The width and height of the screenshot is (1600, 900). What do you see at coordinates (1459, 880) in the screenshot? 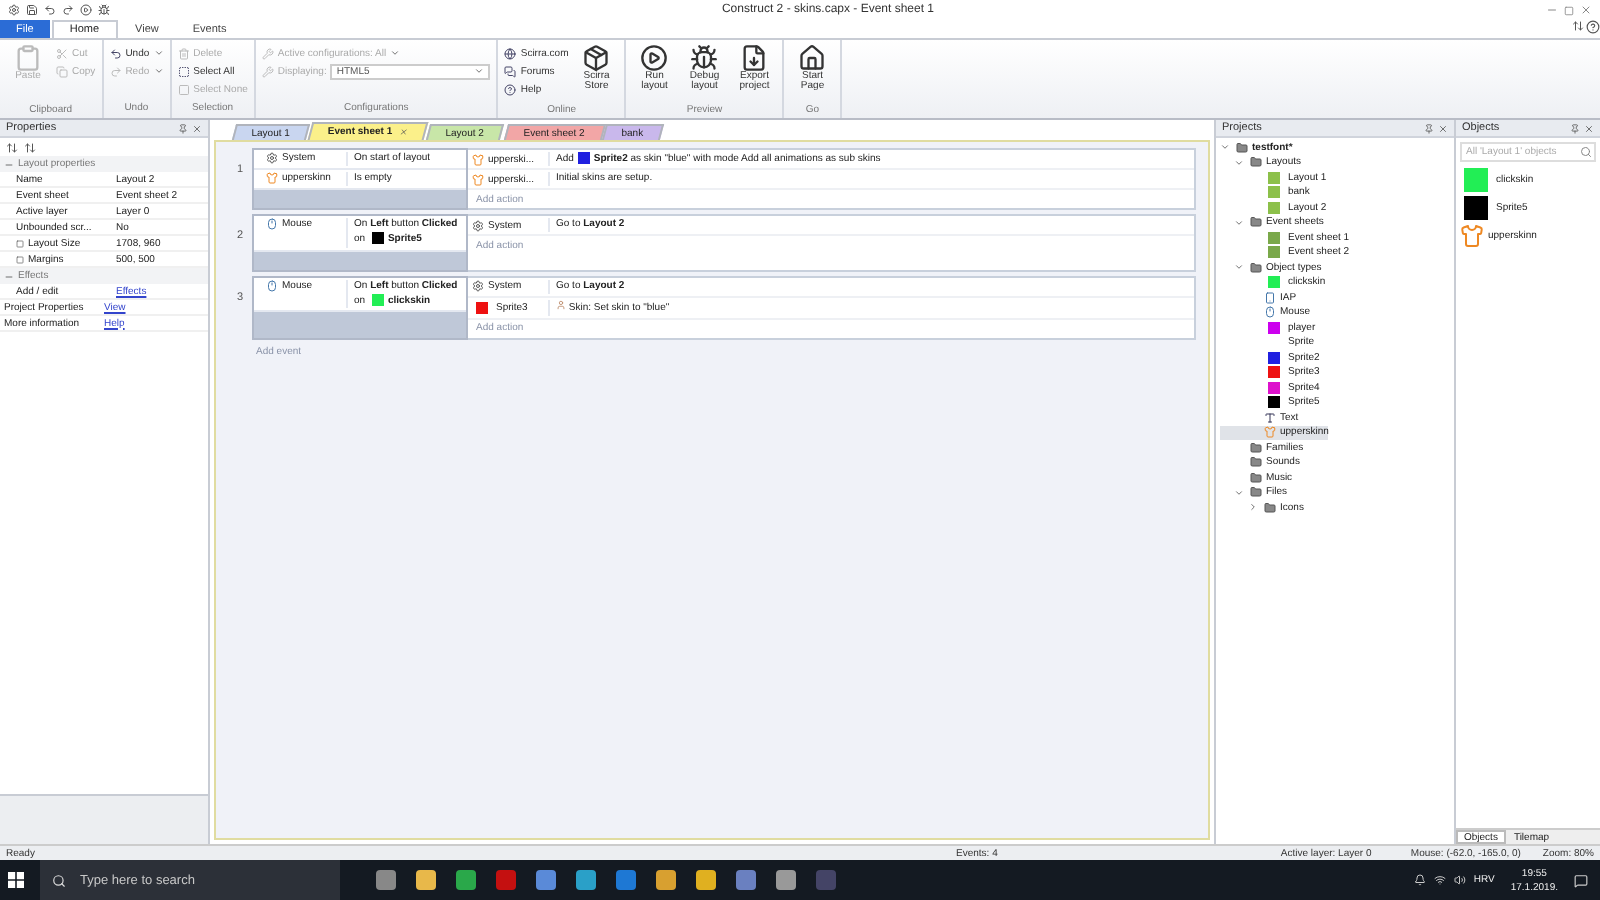
I see `volume-icon` at bounding box center [1459, 880].